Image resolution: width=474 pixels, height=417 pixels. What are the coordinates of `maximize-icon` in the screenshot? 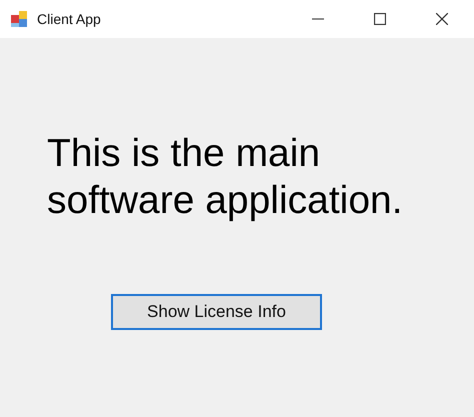 It's located at (380, 19).